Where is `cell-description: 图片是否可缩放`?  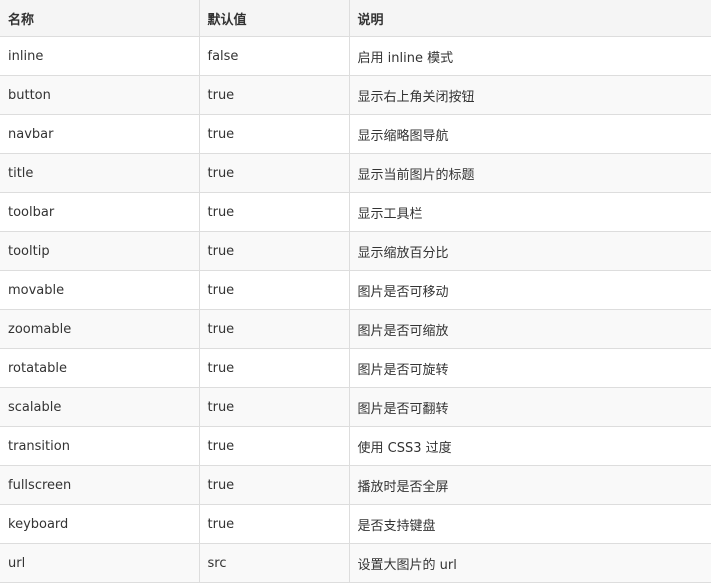 cell-description: 图片是否可缩放 is located at coordinates (529, 329).